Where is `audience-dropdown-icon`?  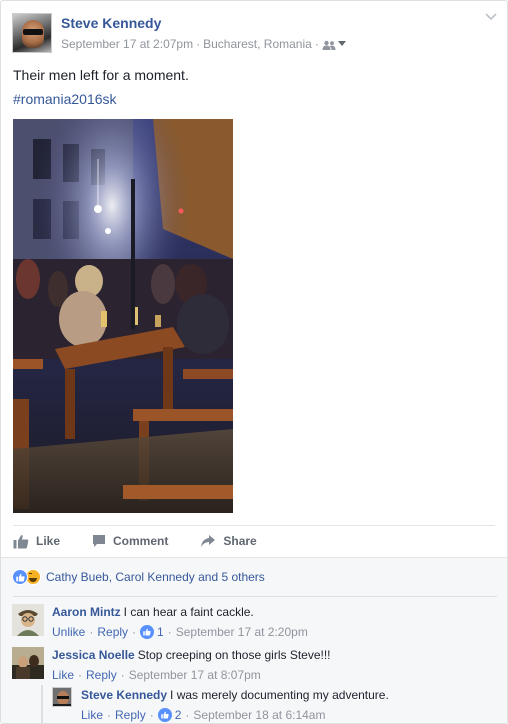 audience-dropdown-icon is located at coordinates (341, 44).